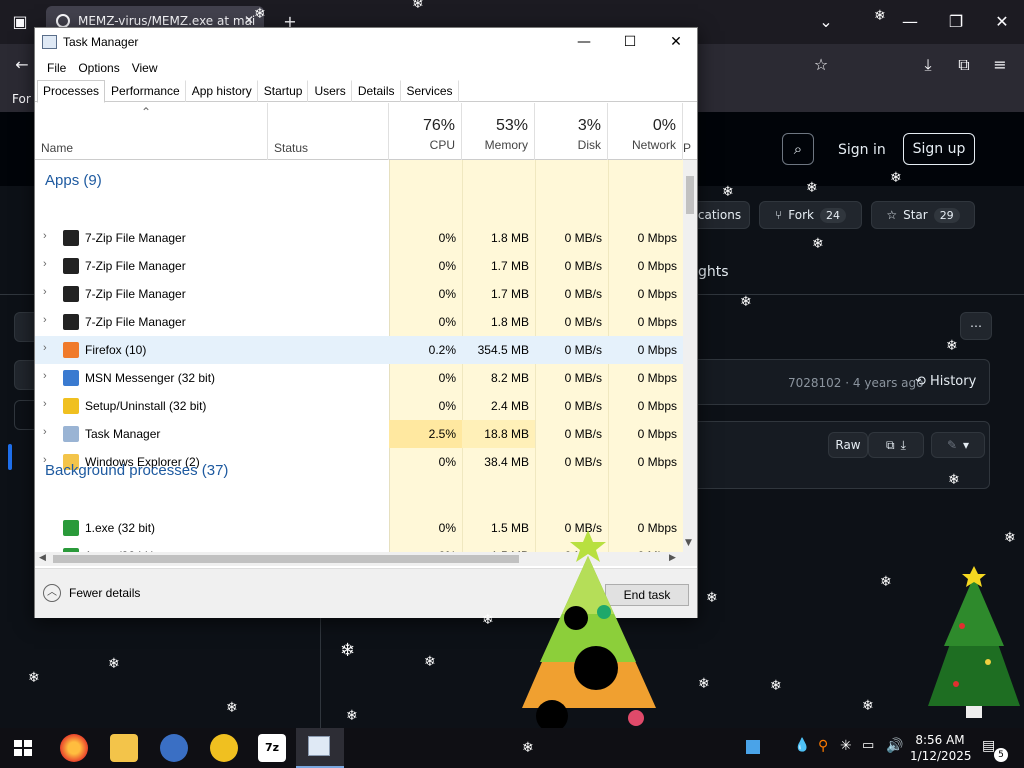  What do you see at coordinates (753, 747) in the screenshot?
I see `tray-app-icon` at bounding box center [753, 747].